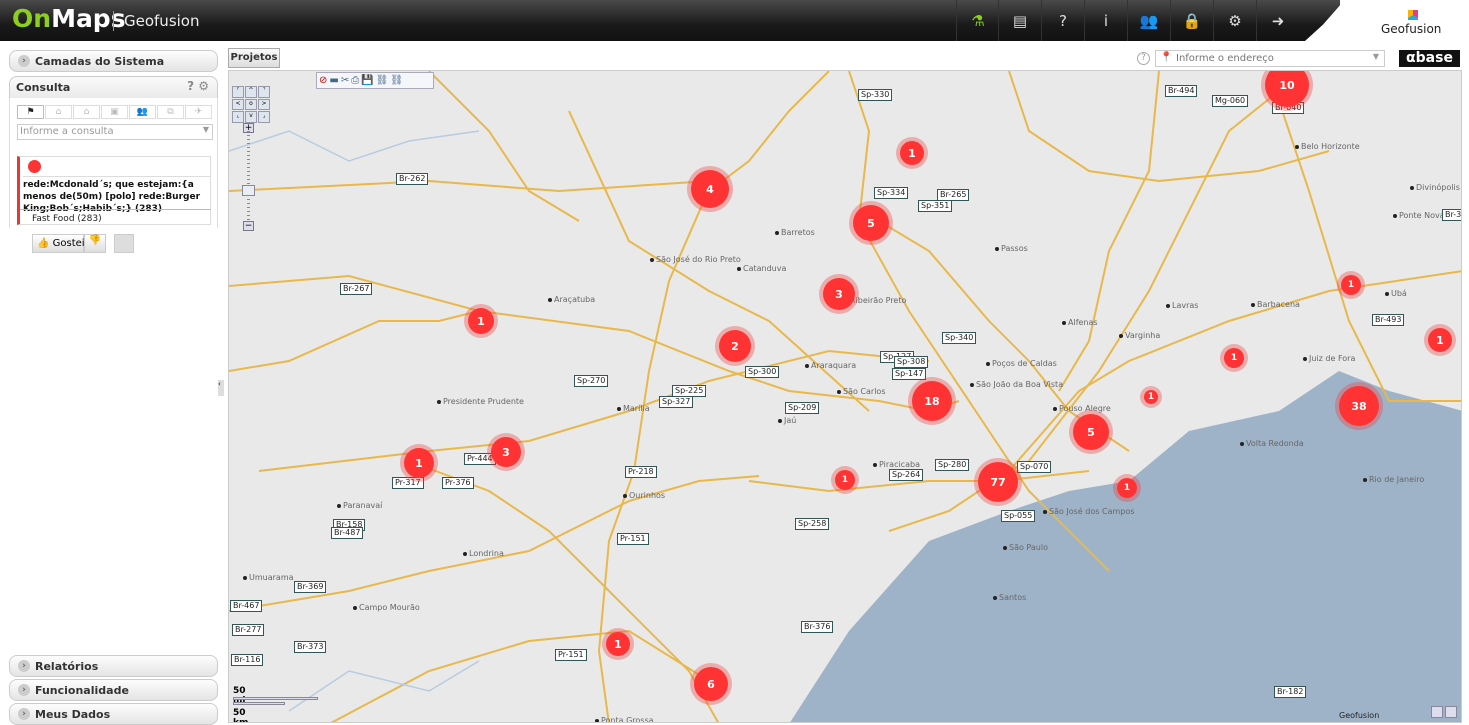 Image resolution: width=1469 pixels, height=725 pixels. What do you see at coordinates (1191, 20) in the screenshot?
I see `lock-button: 🔒` at bounding box center [1191, 20].